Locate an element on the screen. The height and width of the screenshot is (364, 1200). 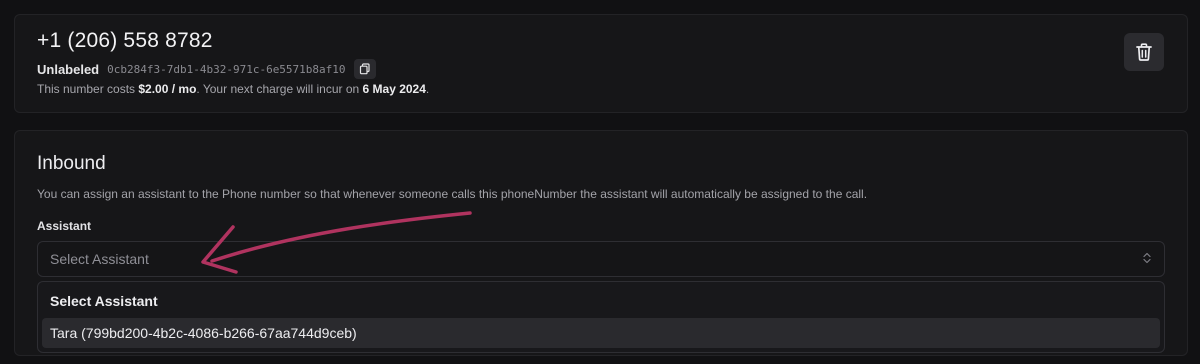
assistant-label: Assistant is located at coordinates (64, 226).